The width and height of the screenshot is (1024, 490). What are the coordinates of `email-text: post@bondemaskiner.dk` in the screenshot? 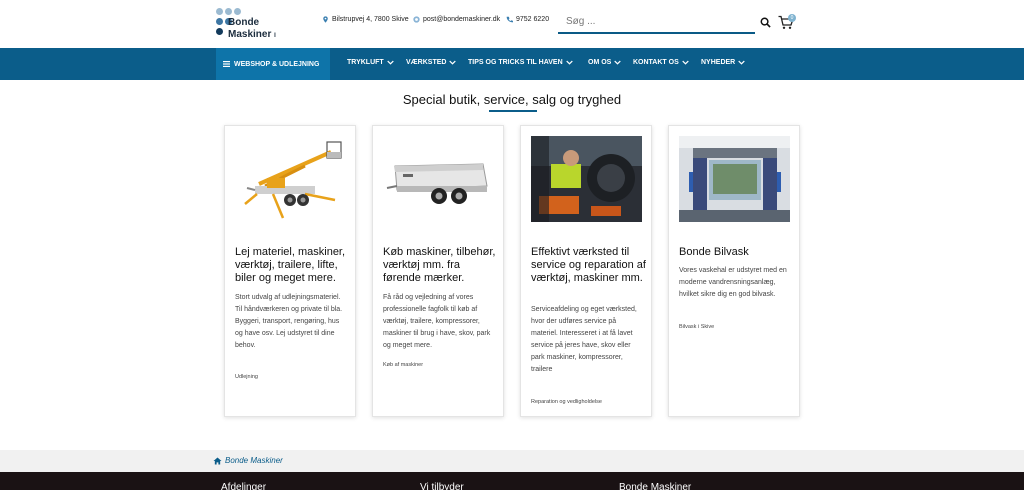 It's located at (462, 19).